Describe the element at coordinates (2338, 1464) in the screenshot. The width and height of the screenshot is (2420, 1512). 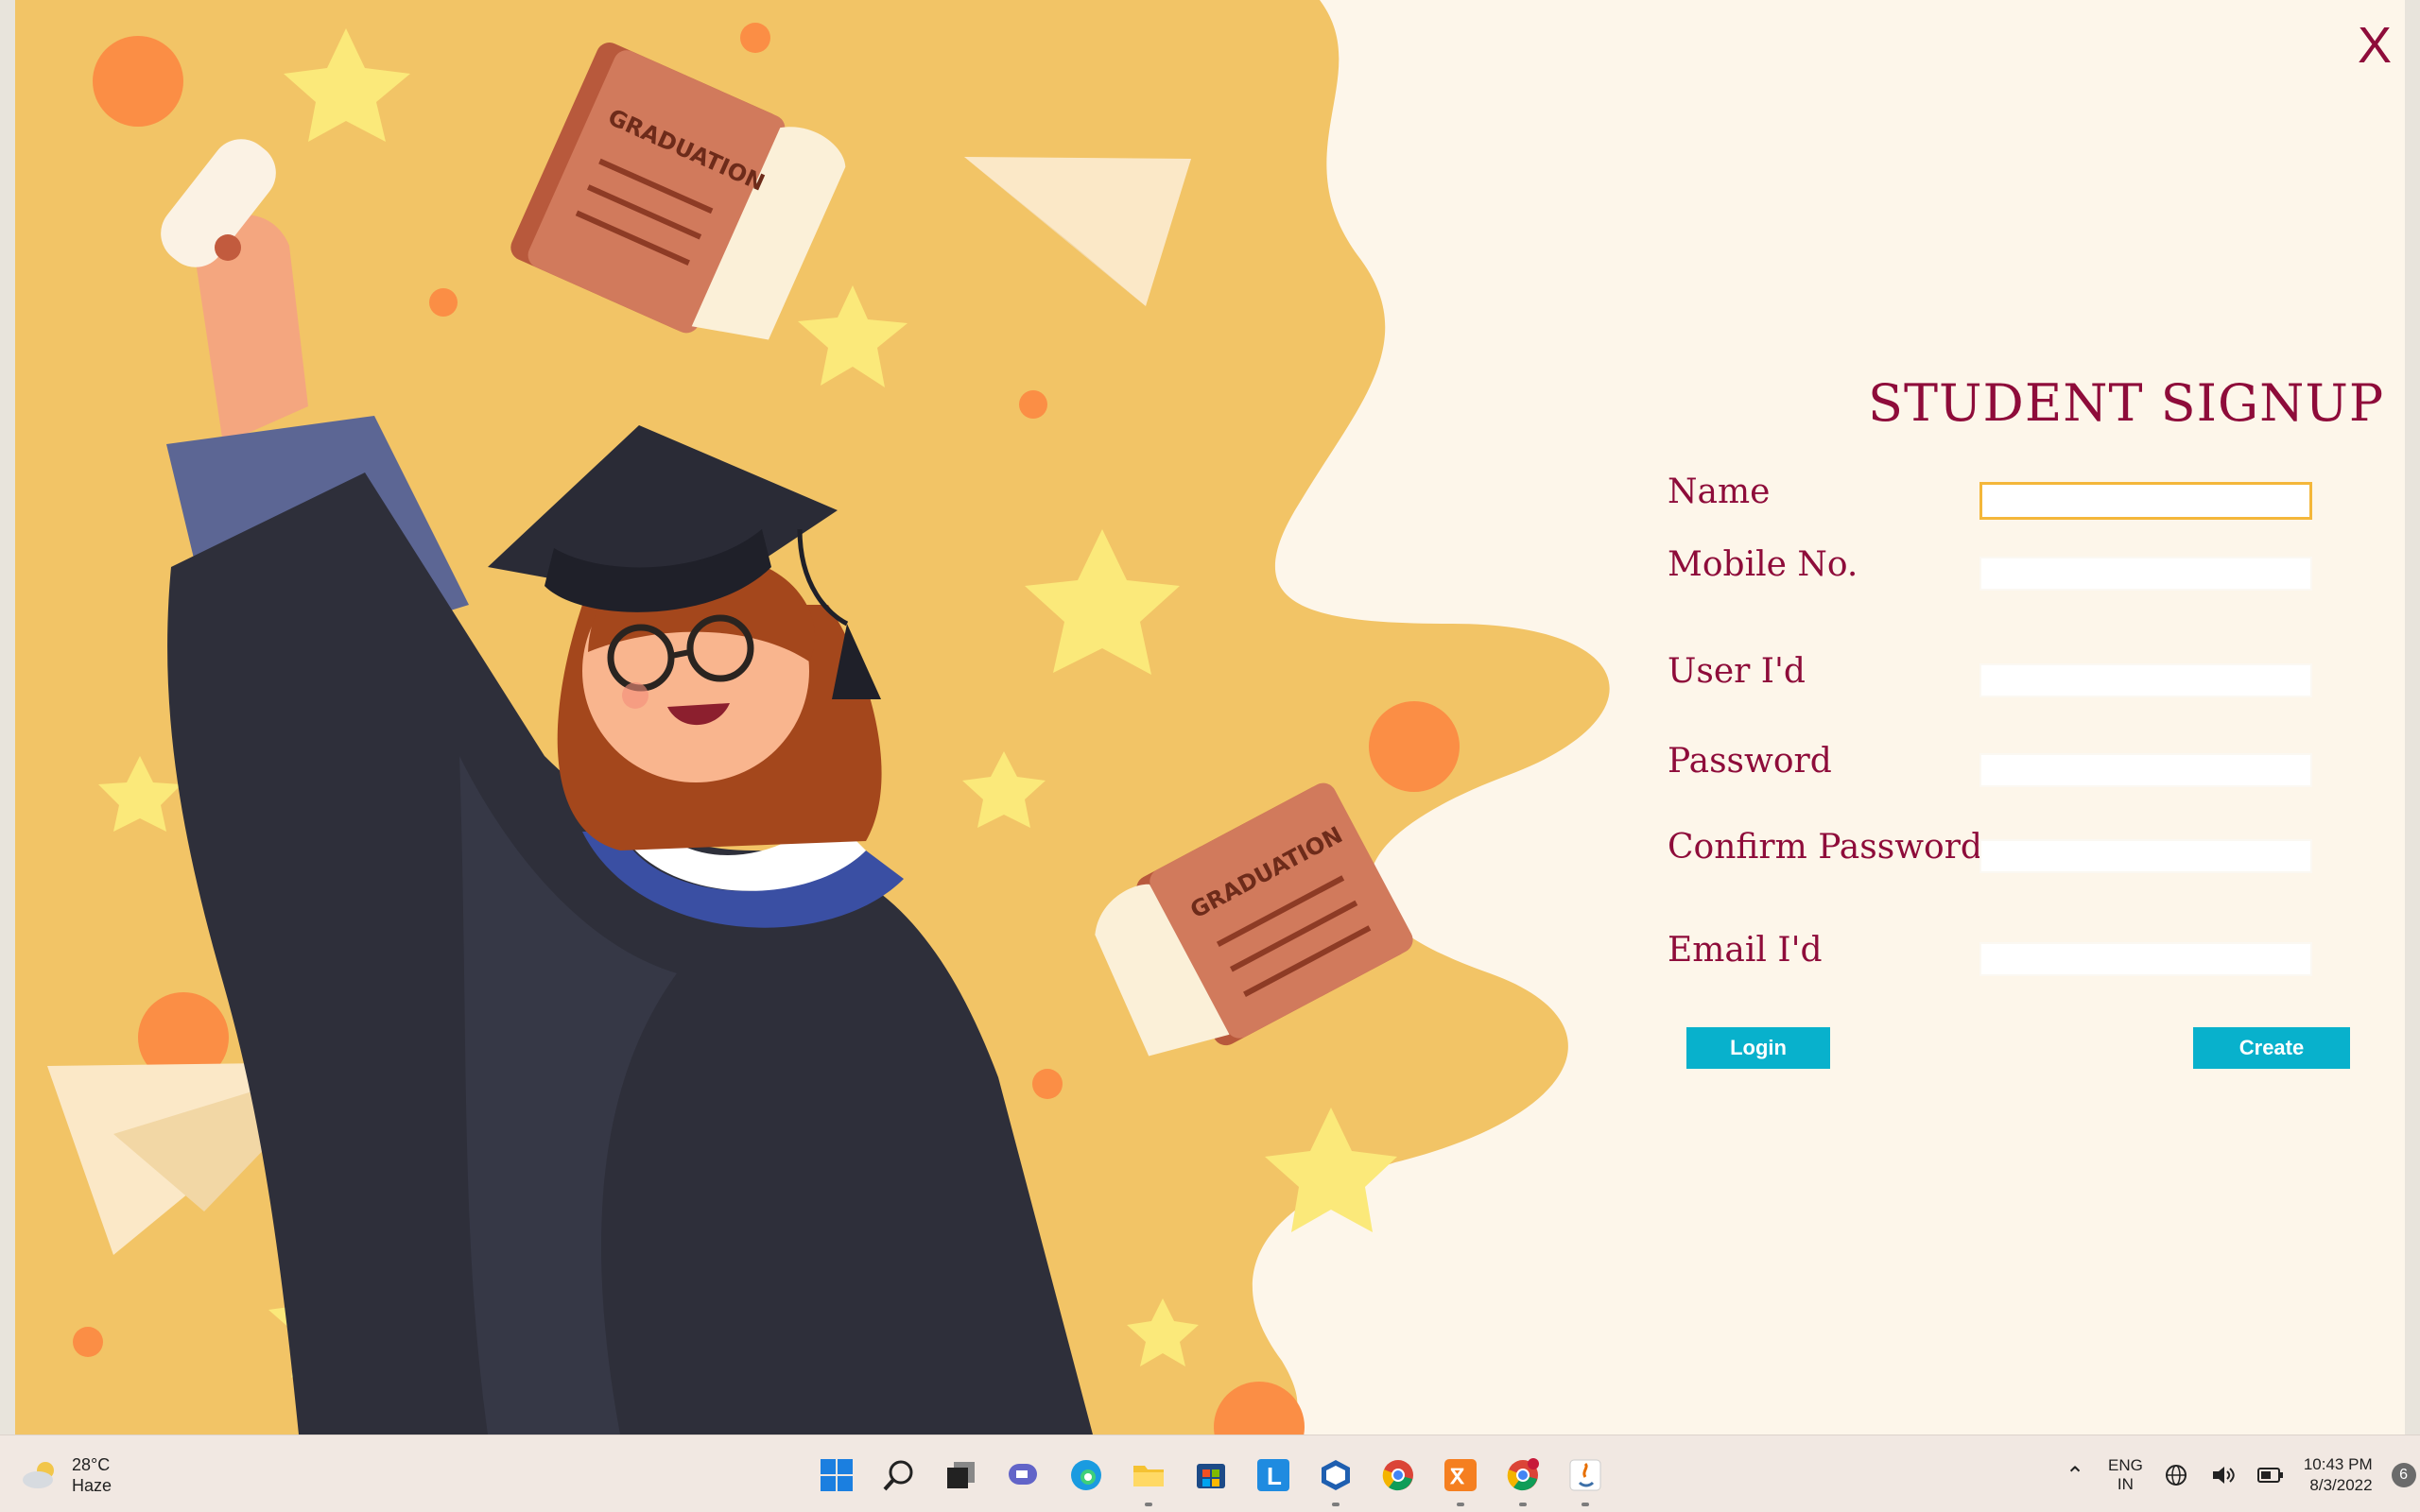
I see `clock-time: 10:43 PM` at that location.